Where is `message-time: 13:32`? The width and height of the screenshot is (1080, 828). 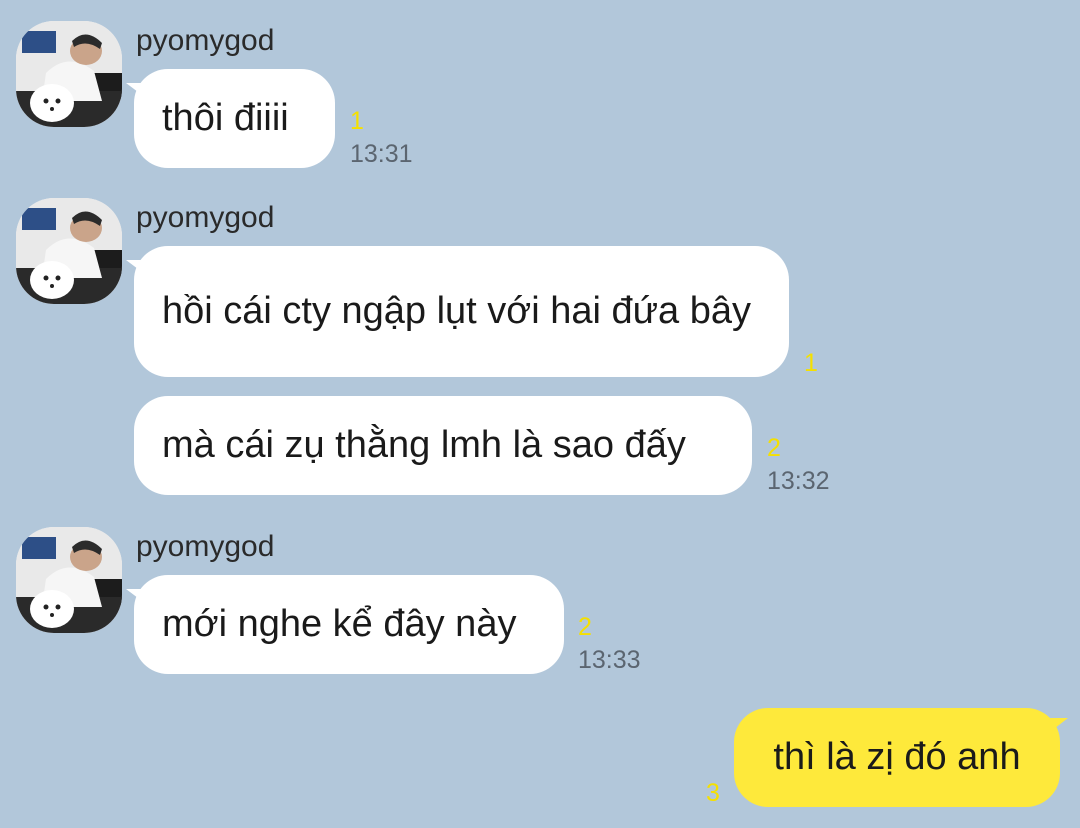
message-time: 13:32 is located at coordinates (798, 481).